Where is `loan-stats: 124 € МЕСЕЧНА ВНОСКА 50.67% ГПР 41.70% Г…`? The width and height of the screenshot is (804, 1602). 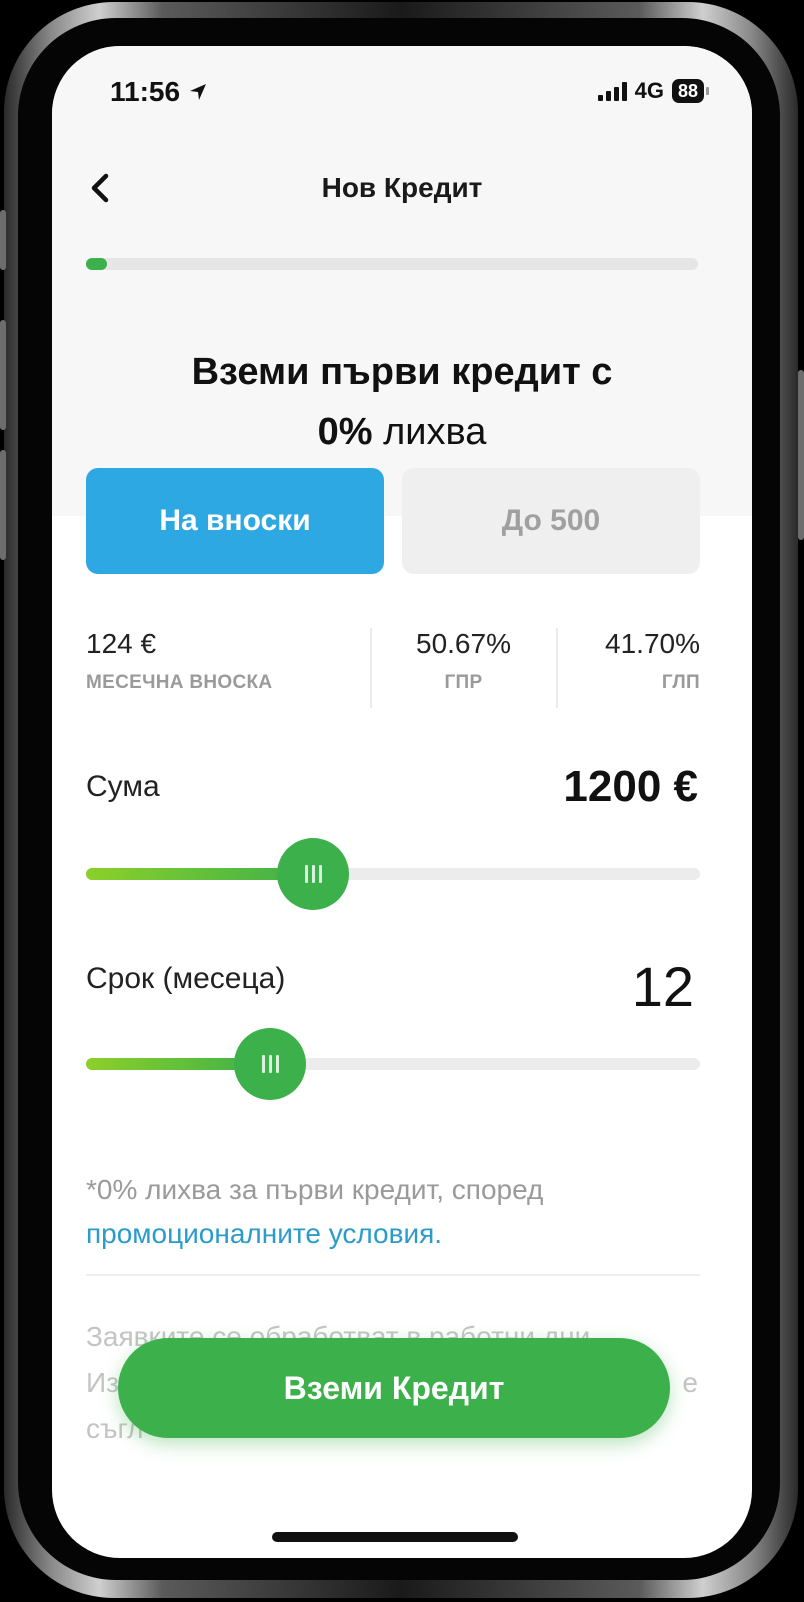 loan-stats: 124 € МЕСЕЧНА ВНОСКА 50.67% ГПР 41.70% Г… is located at coordinates (393, 668).